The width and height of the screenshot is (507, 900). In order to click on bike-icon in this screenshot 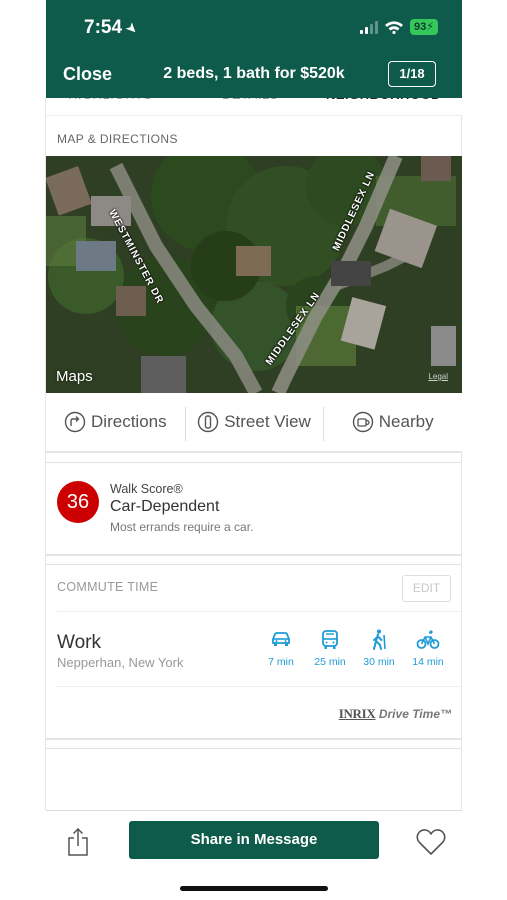, I will do `click(428, 639)`.